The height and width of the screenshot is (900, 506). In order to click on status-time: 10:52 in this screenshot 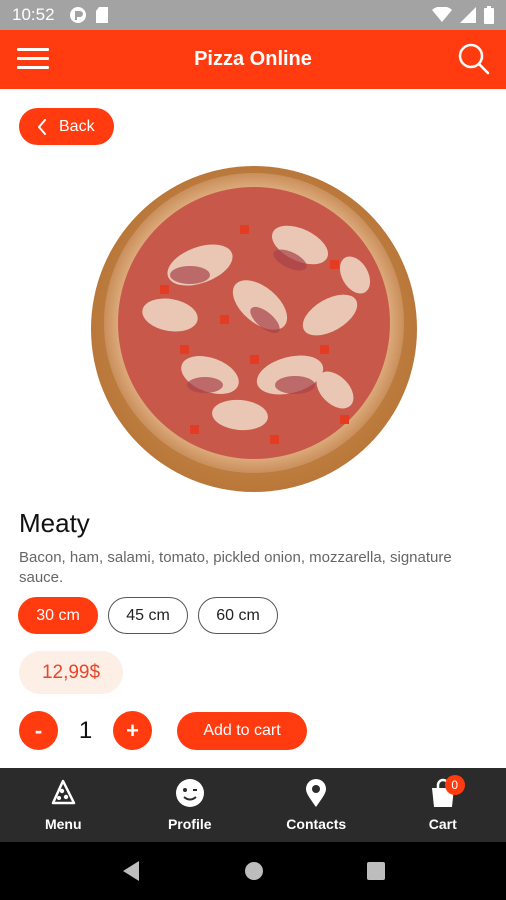, I will do `click(33, 14)`.